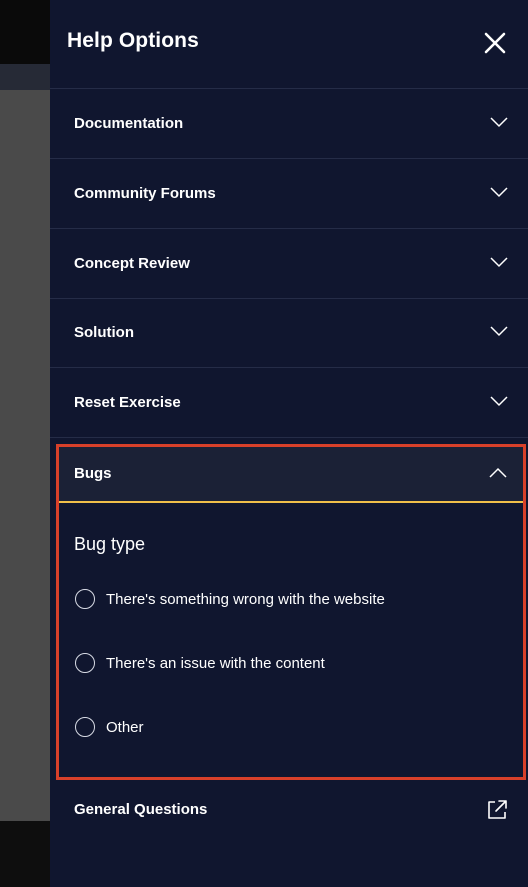  Describe the element at coordinates (289, 194) in the screenshot. I see `accordion-community-forums: Community Forums` at that location.